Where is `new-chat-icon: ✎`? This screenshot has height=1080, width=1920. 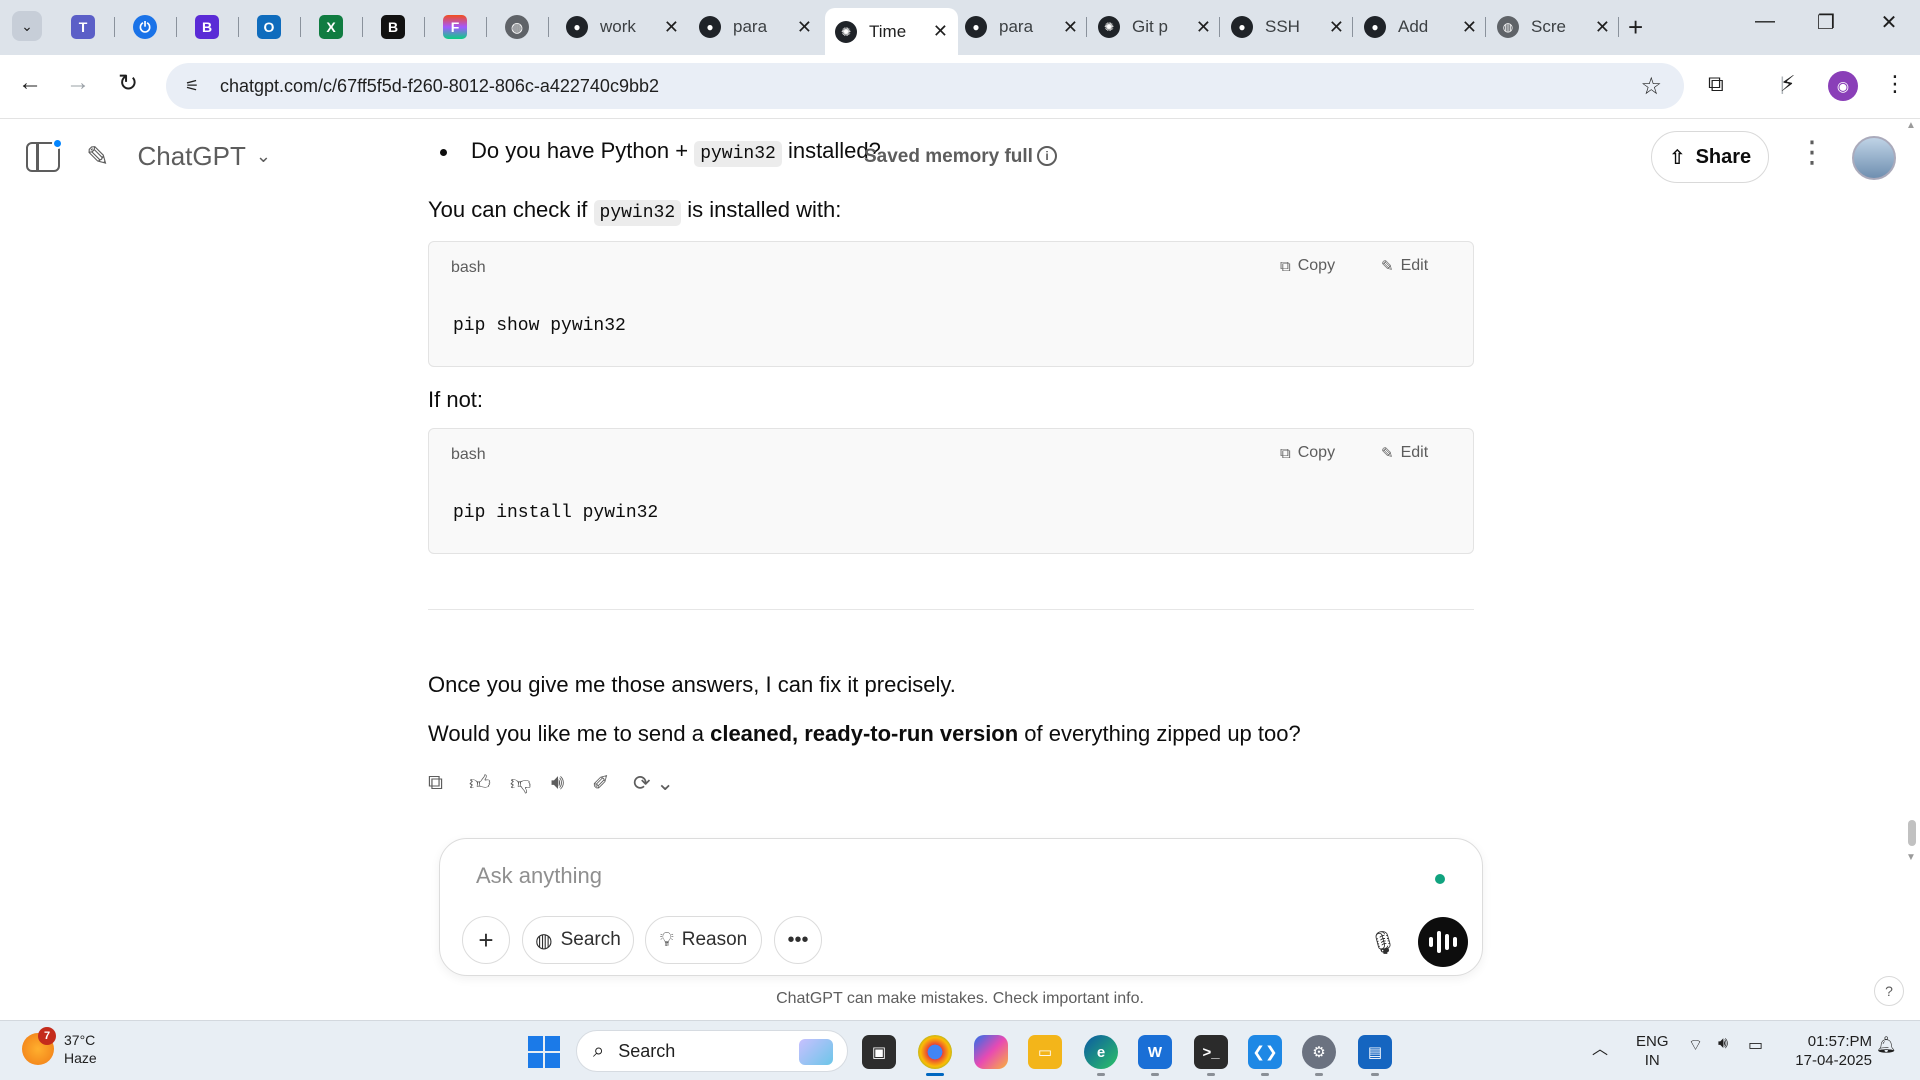
new-chat-icon: ✎ is located at coordinates (97, 156).